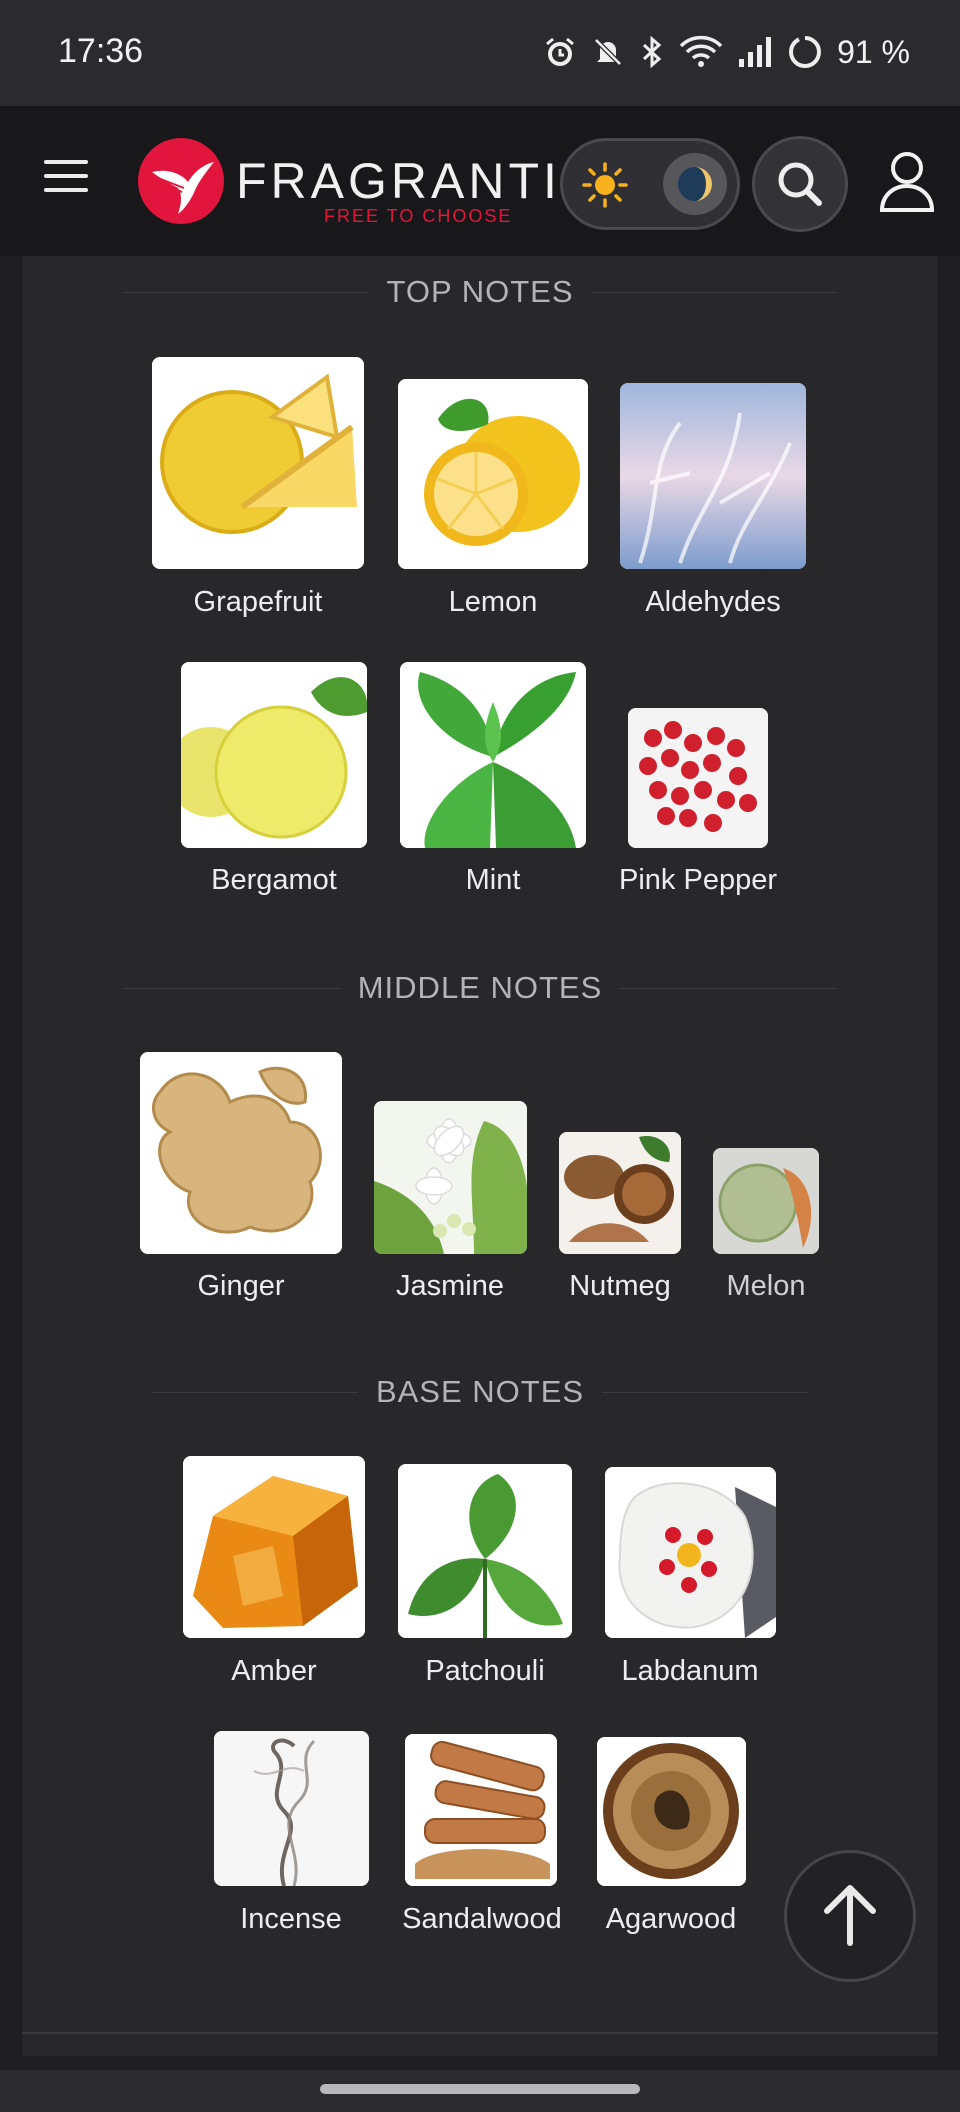 Image resolution: width=960 pixels, height=2112 pixels. What do you see at coordinates (690, 1552) in the screenshot?
I see `labdanum-image` at bounding box center [690, 1552].